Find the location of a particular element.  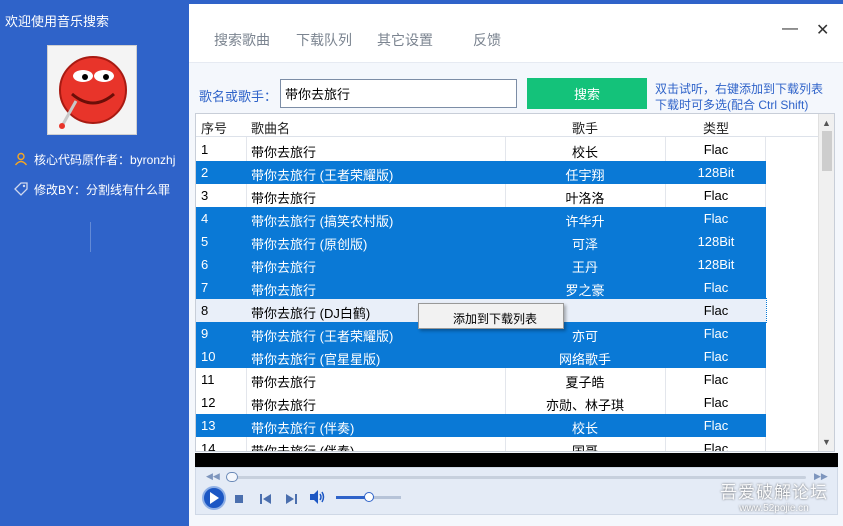

rewind-icon: ◀◀ is located at coordinates (213, 476).